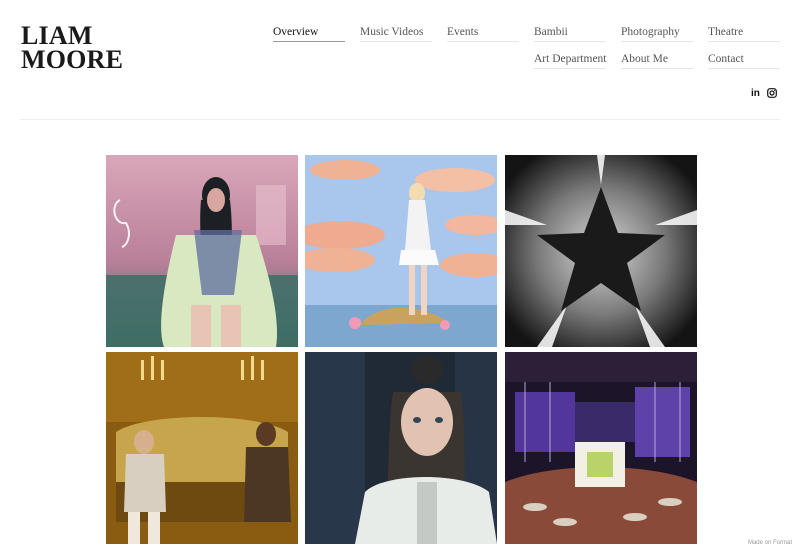  I want to click on instagram-icon, so click(772, 94).